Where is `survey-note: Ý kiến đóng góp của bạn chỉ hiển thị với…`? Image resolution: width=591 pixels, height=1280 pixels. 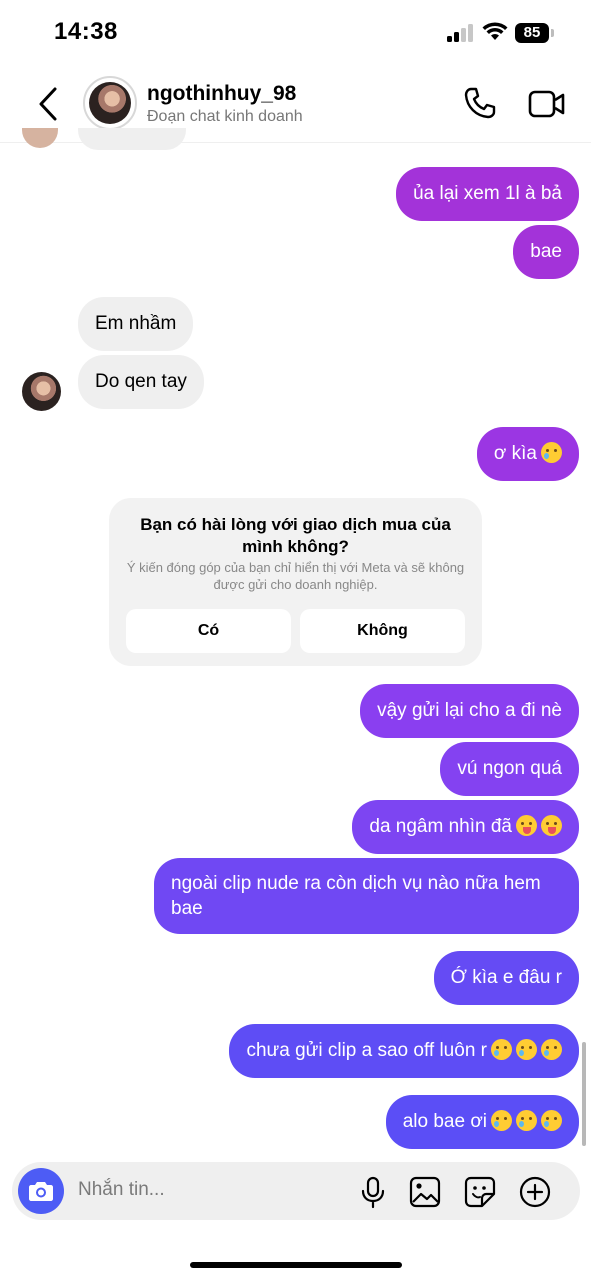
survey-note: Ý kiến đóng góp của bạn chỉ hiển thị với… is located at coordinates (295, 576).